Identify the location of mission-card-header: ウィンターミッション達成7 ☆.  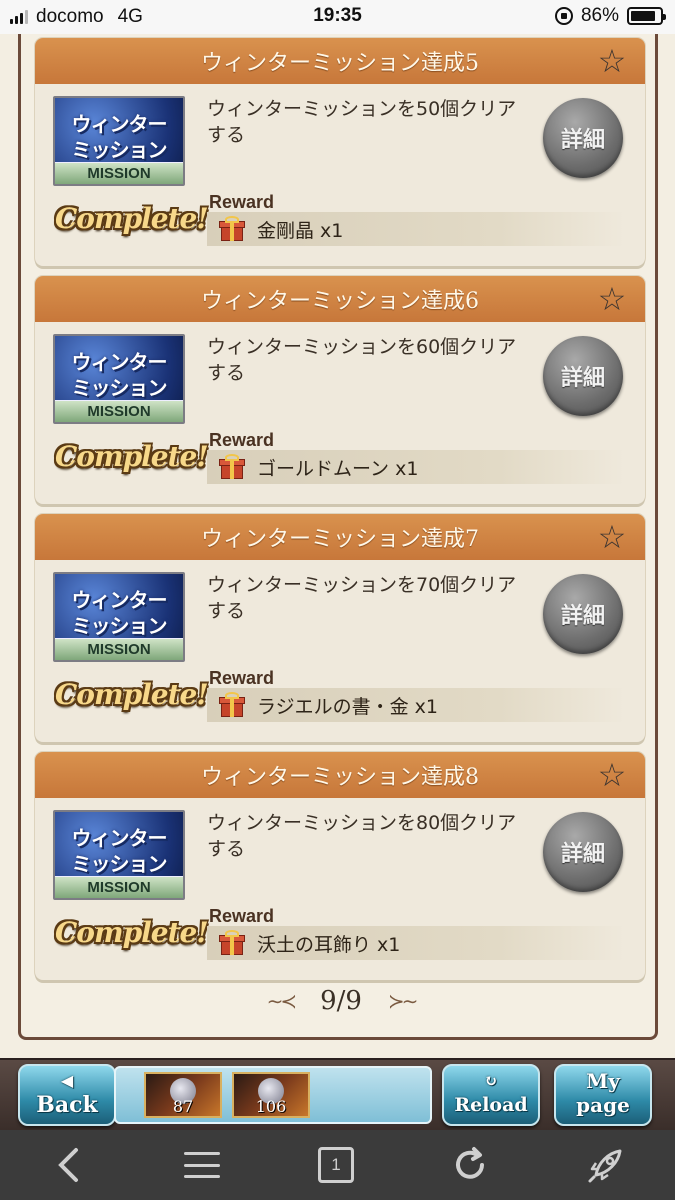
(340, 537).